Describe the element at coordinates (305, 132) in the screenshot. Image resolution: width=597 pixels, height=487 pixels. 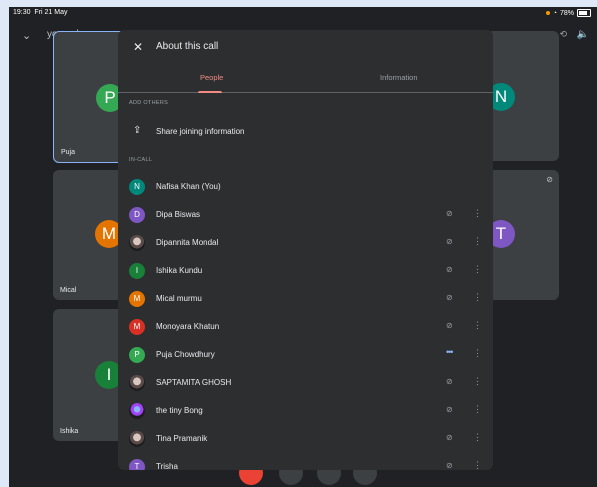
I see `share-joining-info-button: ⇪ Share joining information` at that location.